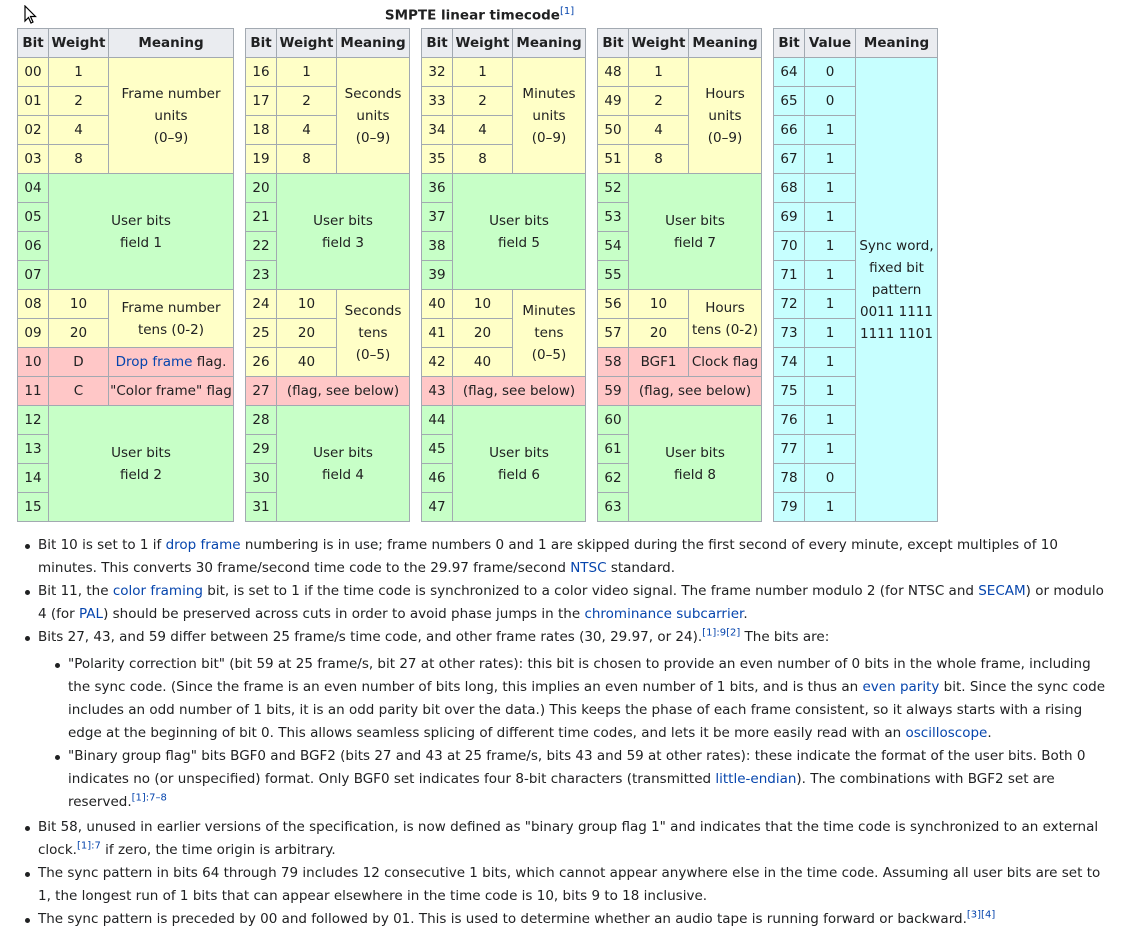  What do you see at coordinates (261, 362) in the screenshot?
I see `bit-cell: 26` at bounding box center [261, 362].